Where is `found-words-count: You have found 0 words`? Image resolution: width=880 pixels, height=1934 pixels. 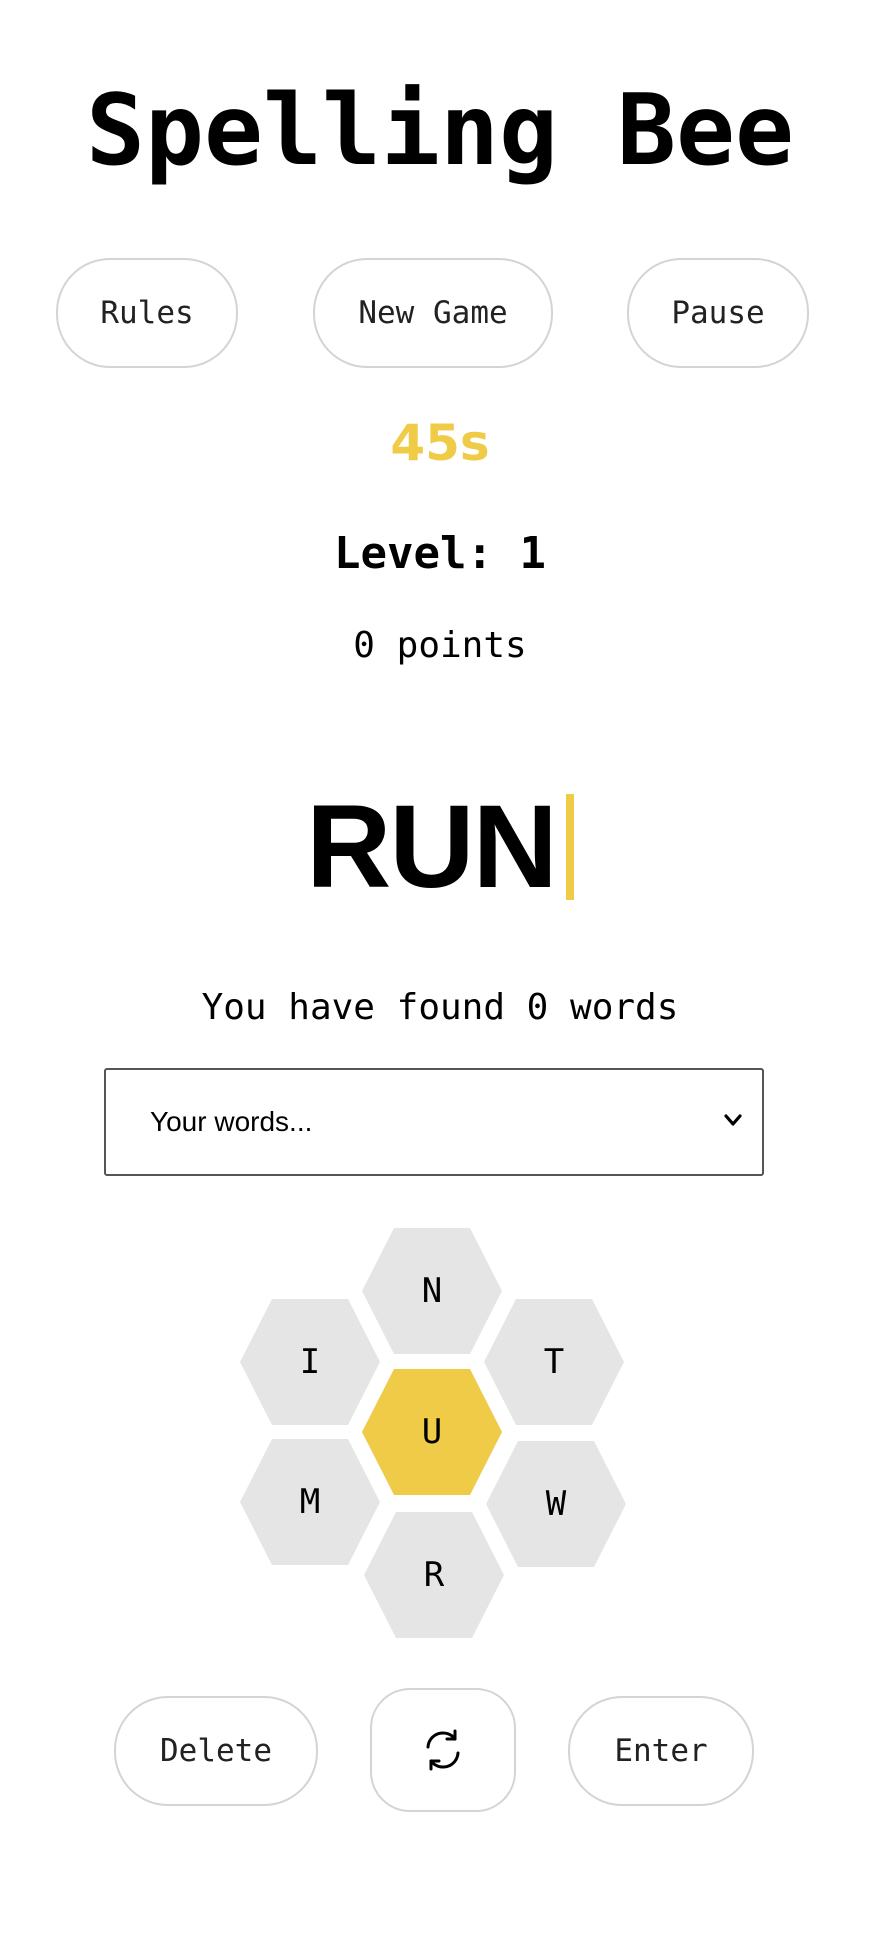 found-words-count: You have found 0 words is located at coordinates (440, 1007).